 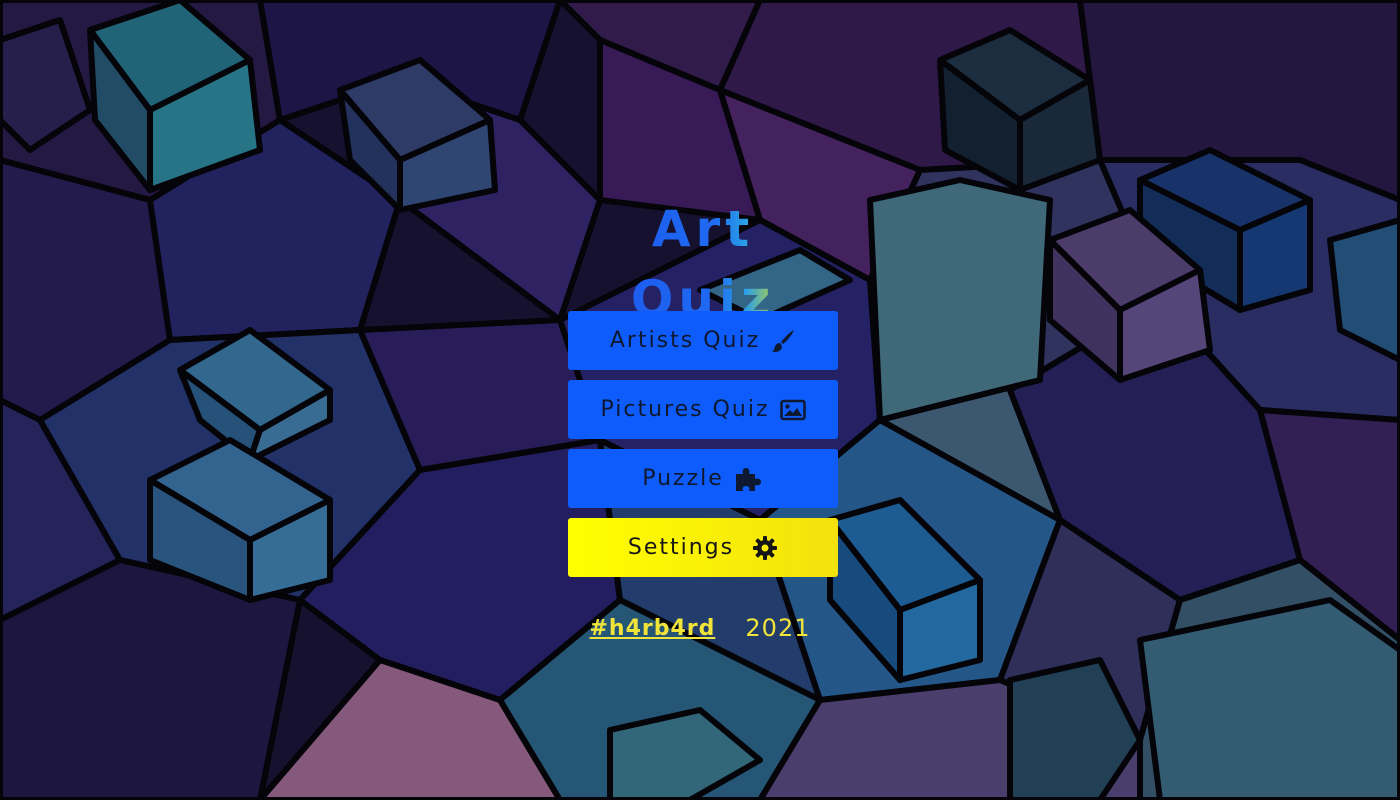 I want to click on settings-label: Settings, so click(x=681, y=547).